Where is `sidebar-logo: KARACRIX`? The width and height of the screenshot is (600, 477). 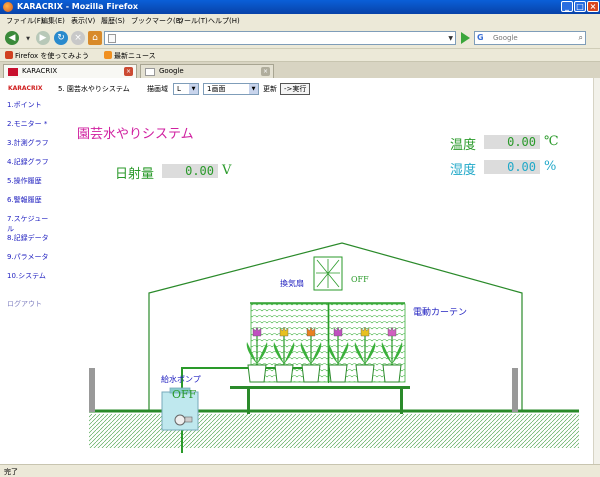
sidebar-logo: KARACRIX is located at coordinates (25, 88).